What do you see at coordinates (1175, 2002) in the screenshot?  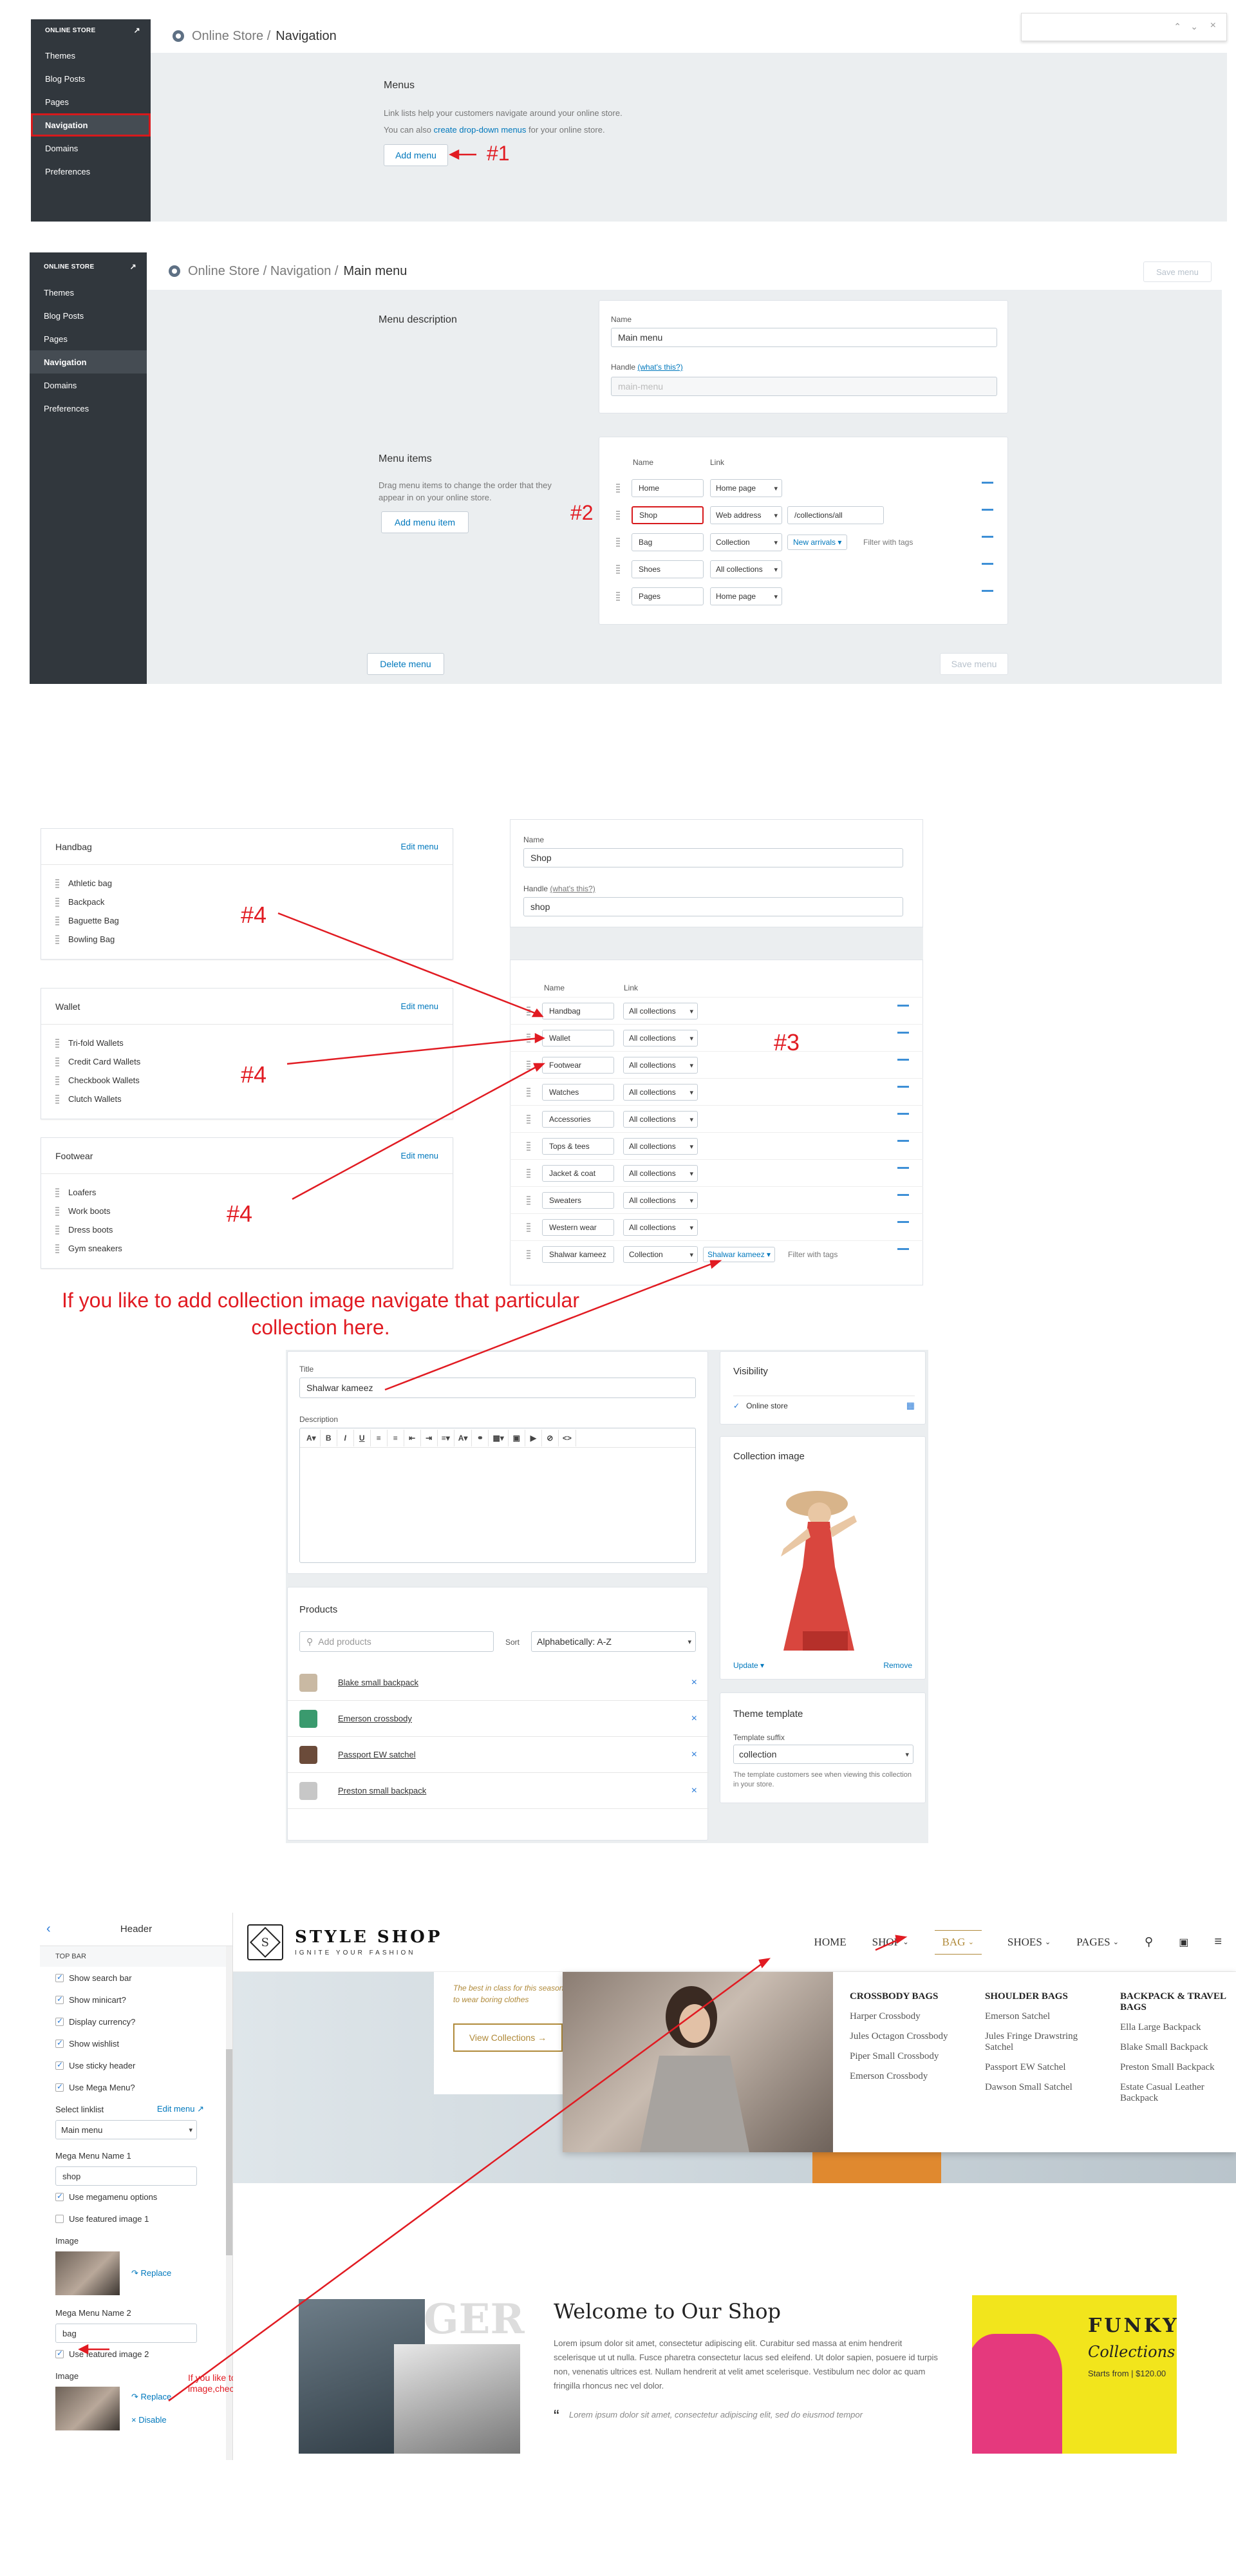 I see `mega-menu-column-title: BACKPACK & TRAVEL BAGS` at bounding box center [1175, 2002].